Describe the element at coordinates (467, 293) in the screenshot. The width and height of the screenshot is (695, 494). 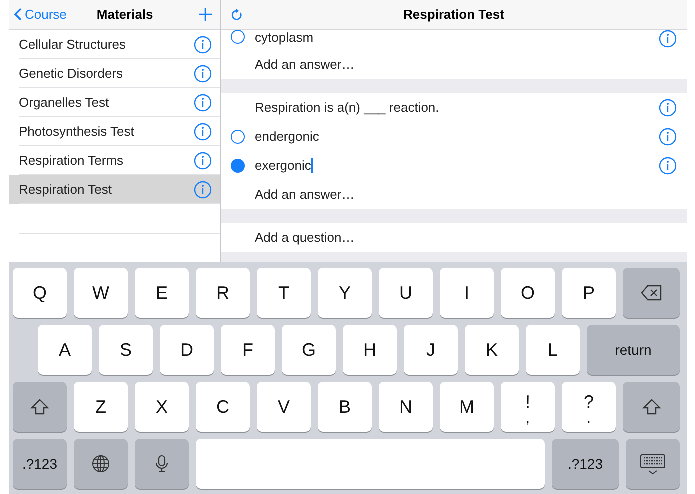
I see `letter-key: I` at that location.